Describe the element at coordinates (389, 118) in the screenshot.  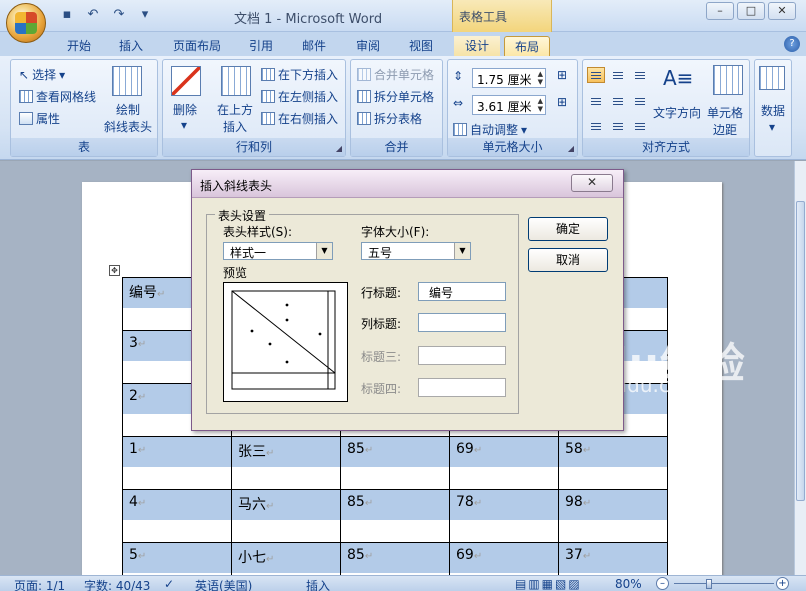
I see `split-table-button: 拆分表格` at that location.